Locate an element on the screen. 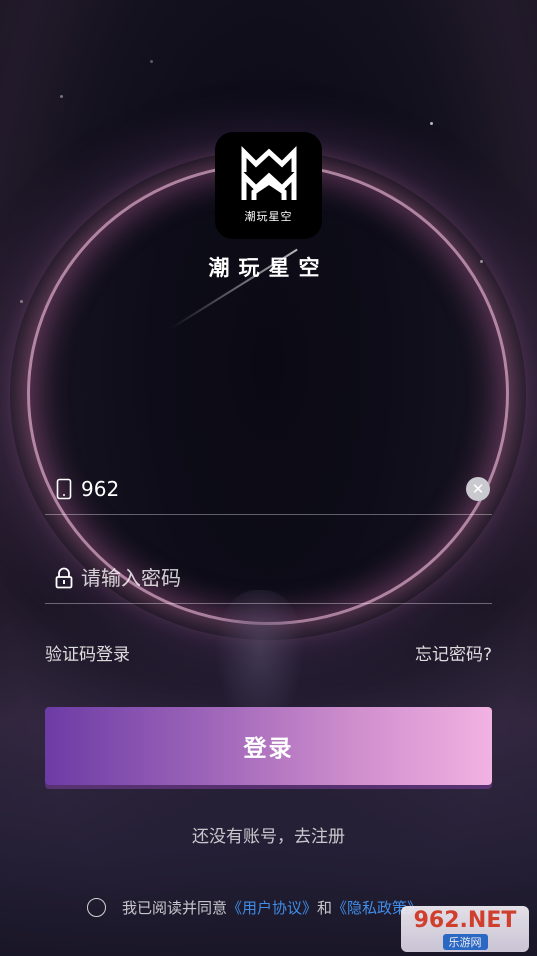  phone-input is located at coordinates (273, 489).